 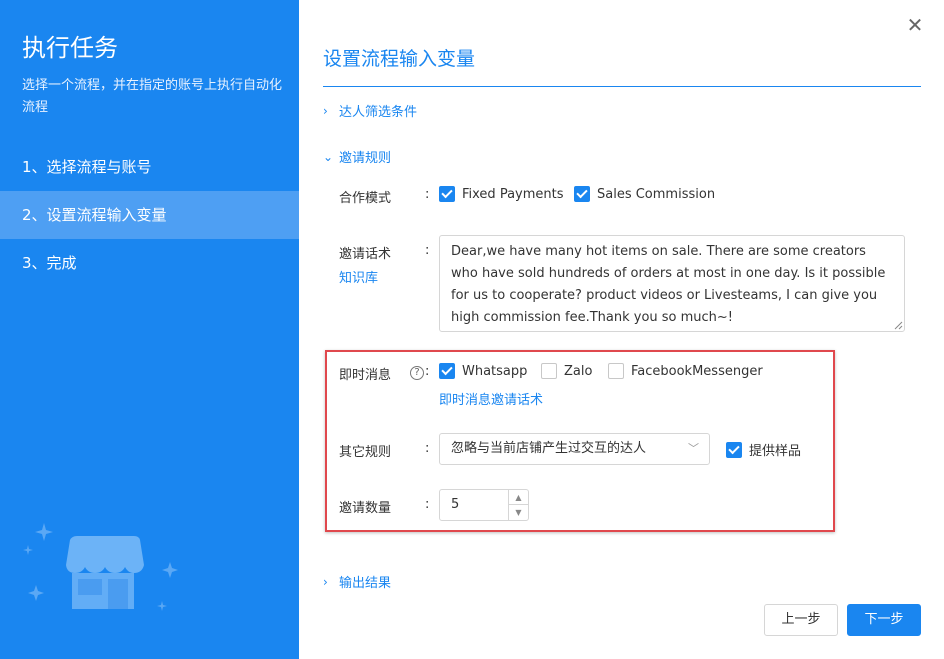 I want to click on other-rules-select: 忽略与当前店铺产生过交互的达人 ﹀, so click(x=574, y=449).